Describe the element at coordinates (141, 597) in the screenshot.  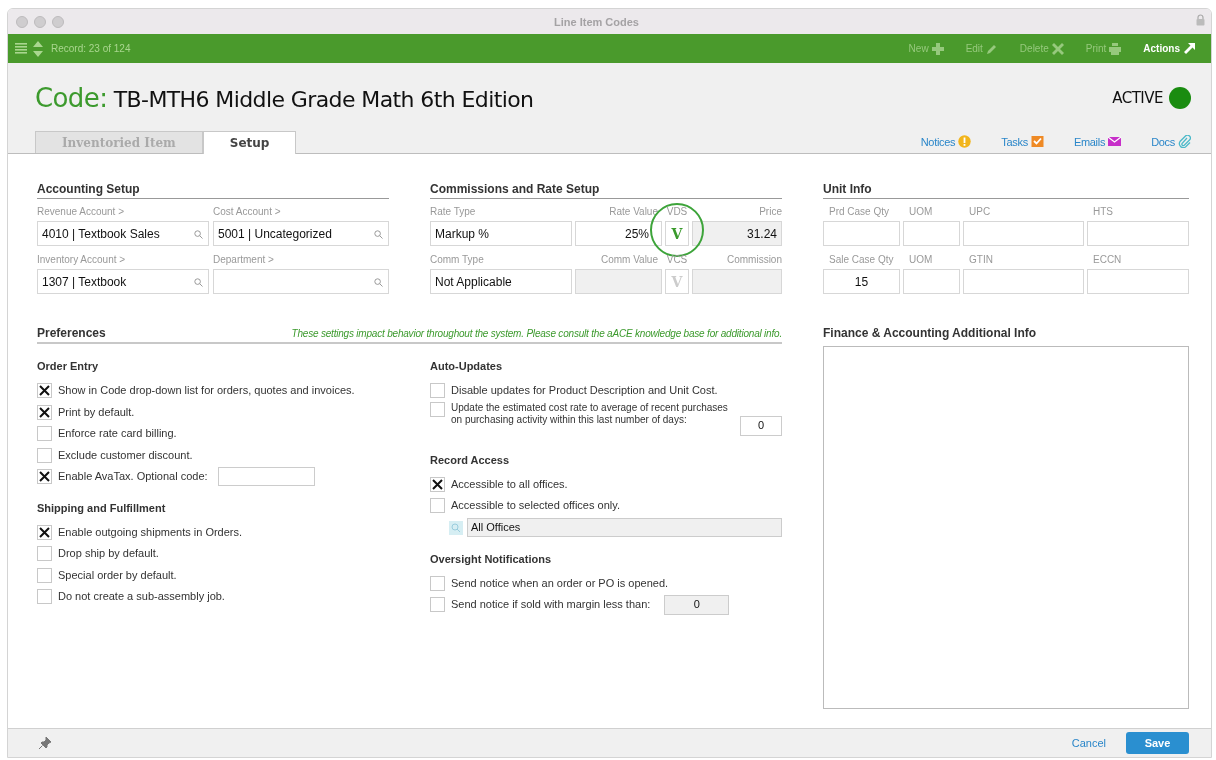
I see `checkbox-label: Do not create a sub-assembly job.` at that location.